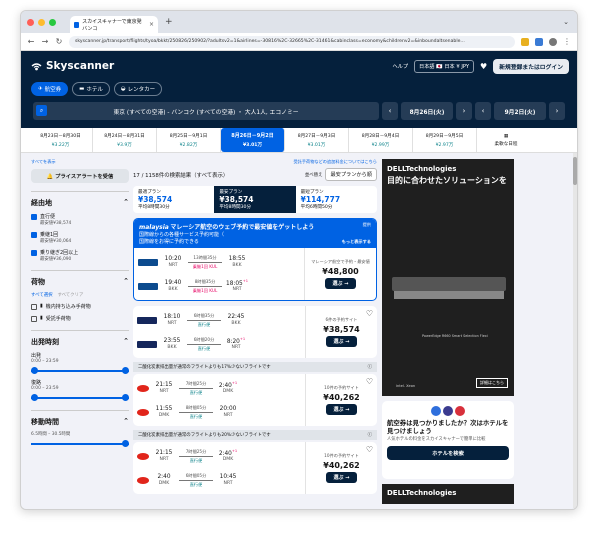  Describe the element at coordinates (483, 66) in the screenshot. I see `heart-icon: ♥` at that location.